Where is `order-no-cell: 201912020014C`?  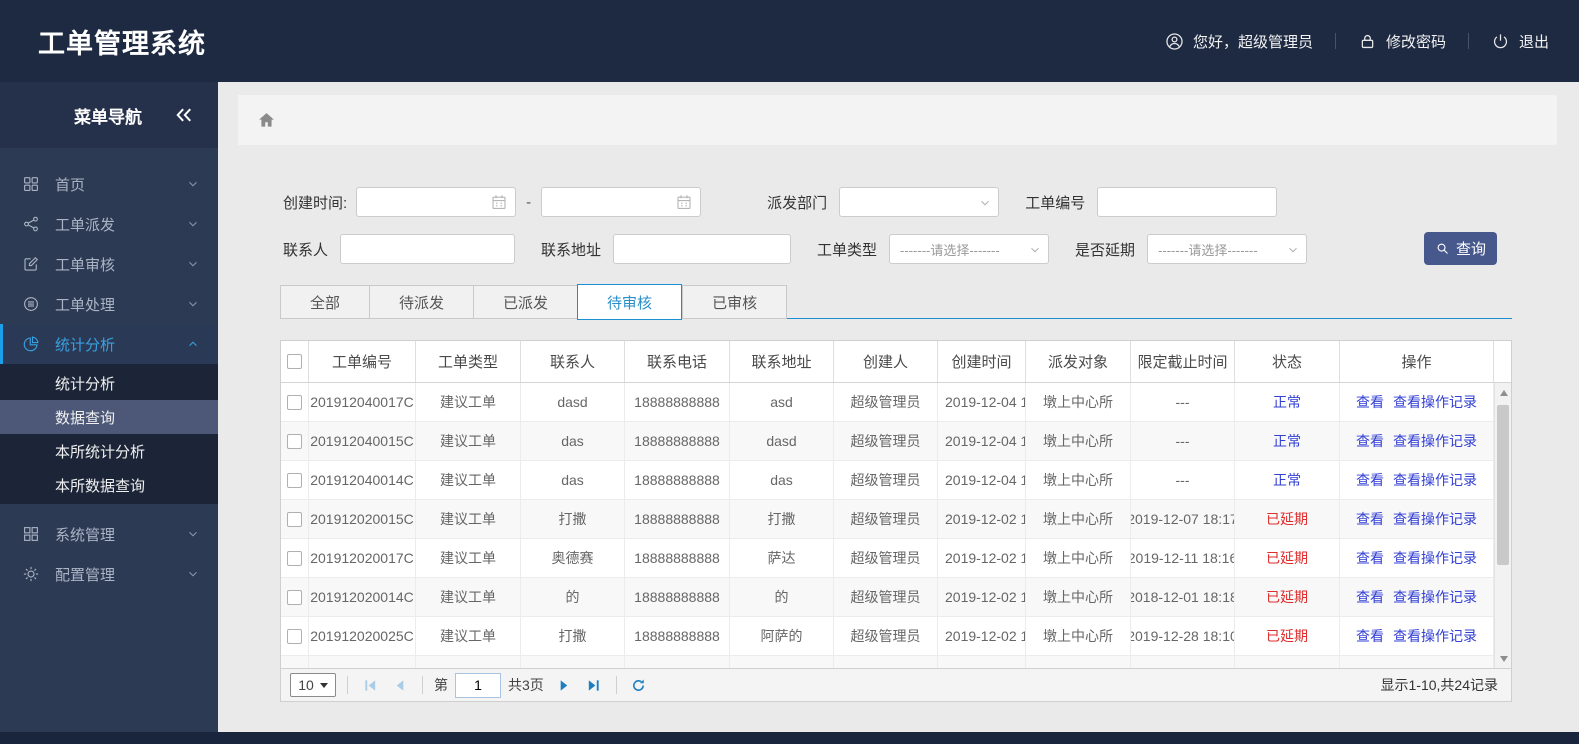
order-no-cell: 201912020014C is located at coordinates (362, 597).